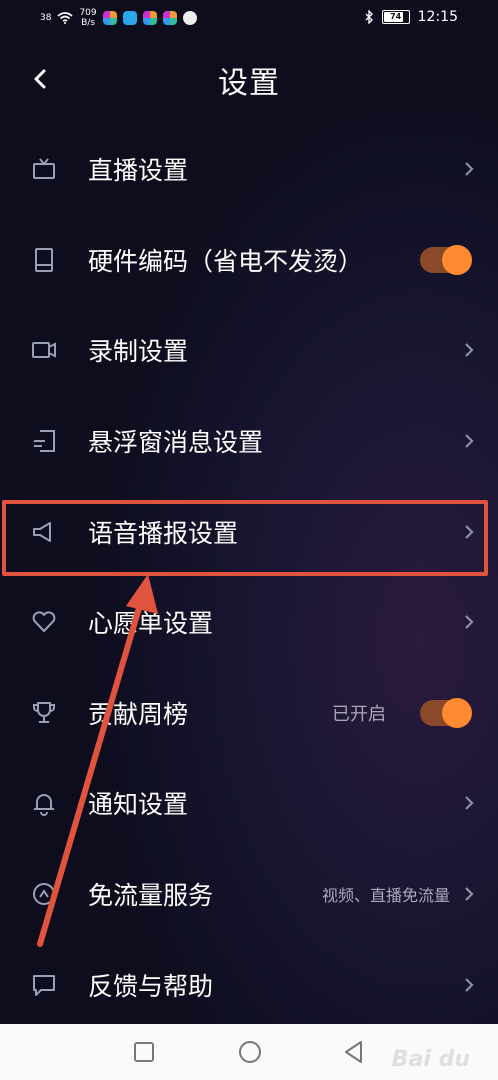  Describe the element at coordinates (151, 624) in the screenshot. I see `settings-item-label: 心愿单设置` at that location.